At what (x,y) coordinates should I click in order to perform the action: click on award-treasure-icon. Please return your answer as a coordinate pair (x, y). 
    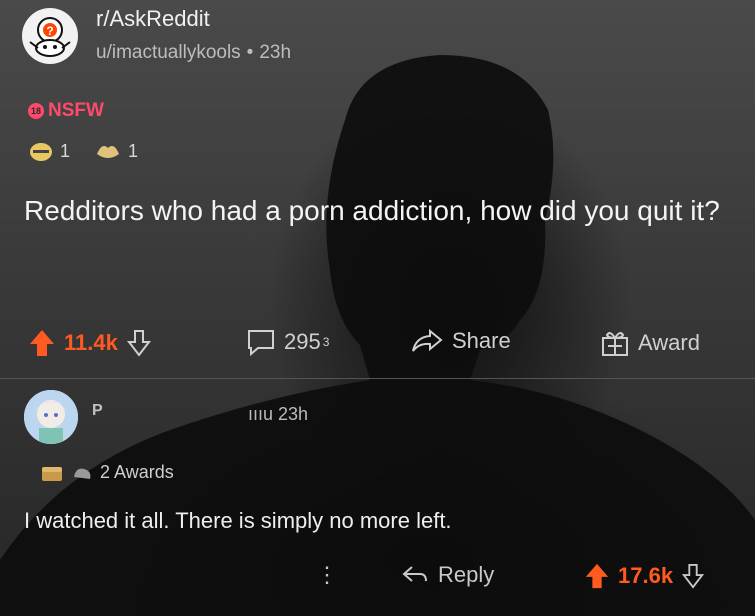
    Looking at the image, I should click on (52, 473).